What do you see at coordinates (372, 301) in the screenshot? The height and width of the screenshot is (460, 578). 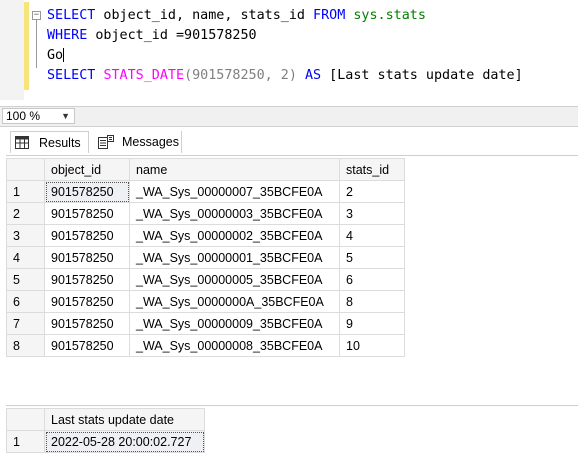 I see `cell-stats-id: 8` at bounding box center [372, 301].